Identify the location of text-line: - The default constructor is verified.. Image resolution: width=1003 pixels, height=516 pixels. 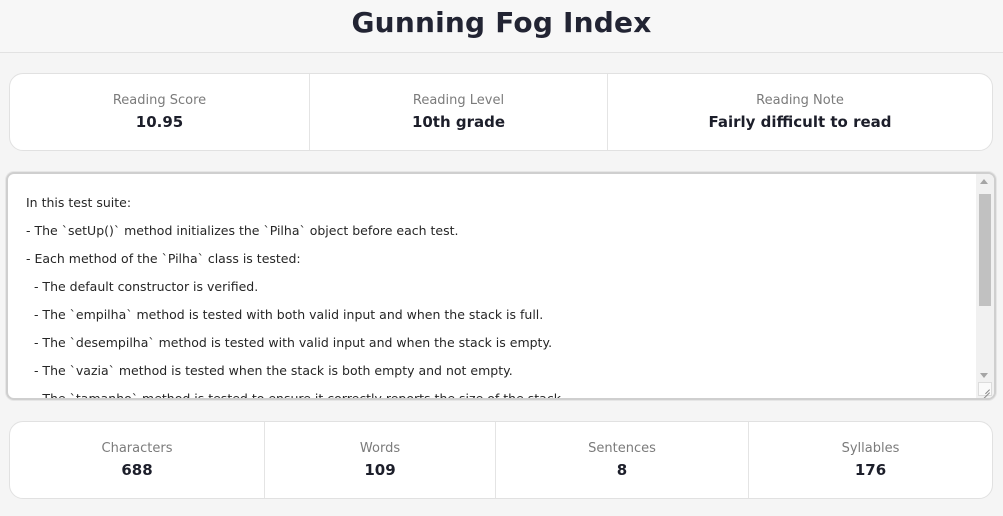
(142, 286).